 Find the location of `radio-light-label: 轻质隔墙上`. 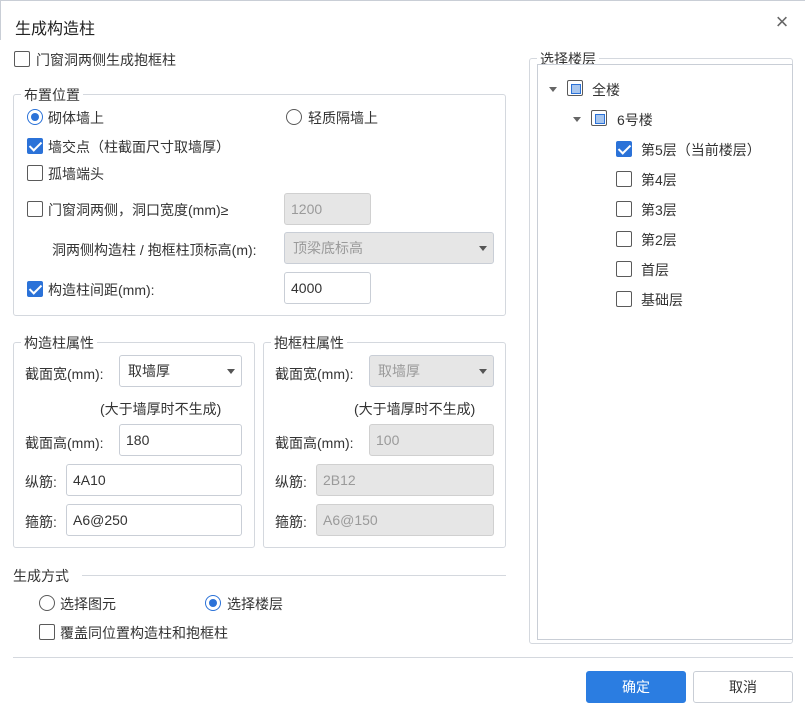

radio-light-label: 轻质隔墙上 is located at coordinates (343, 118).